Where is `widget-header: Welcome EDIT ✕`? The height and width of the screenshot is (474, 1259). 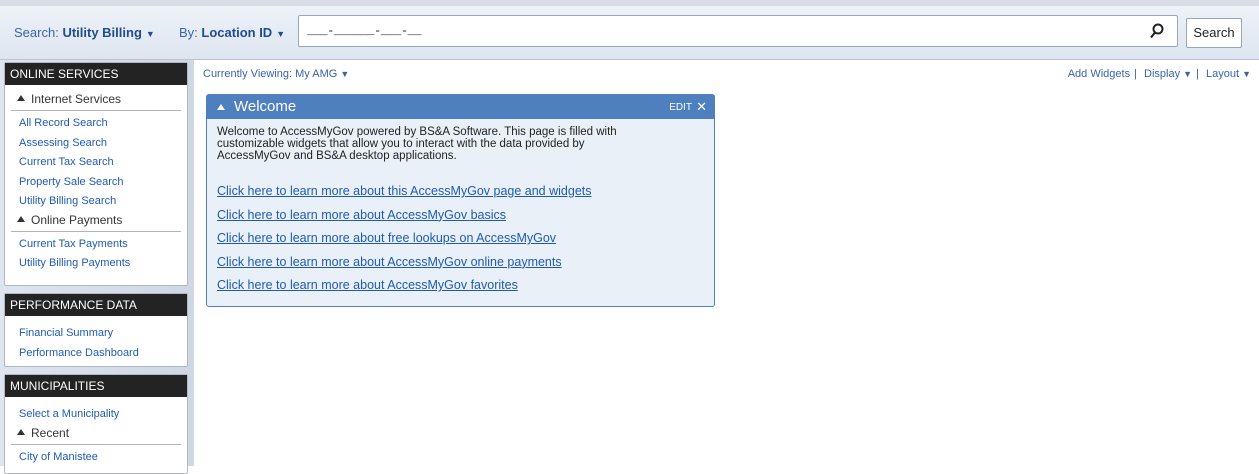
widget-header: Welcome EDIT ✕ is located at coordinates (460, 107).